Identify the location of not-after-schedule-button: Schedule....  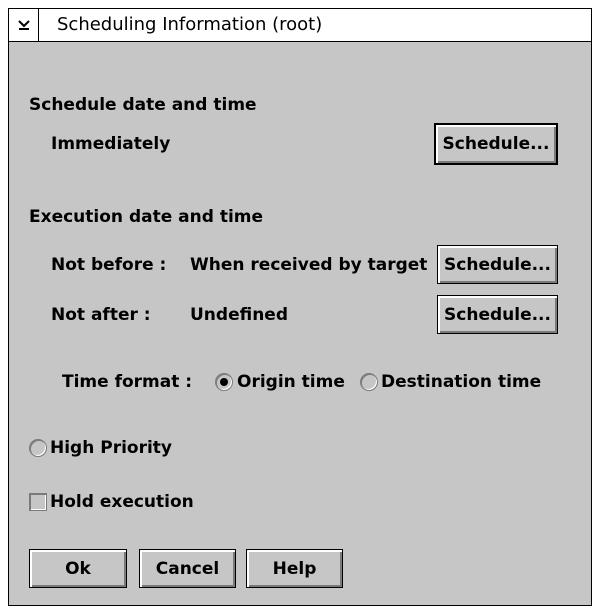
(497, 314).